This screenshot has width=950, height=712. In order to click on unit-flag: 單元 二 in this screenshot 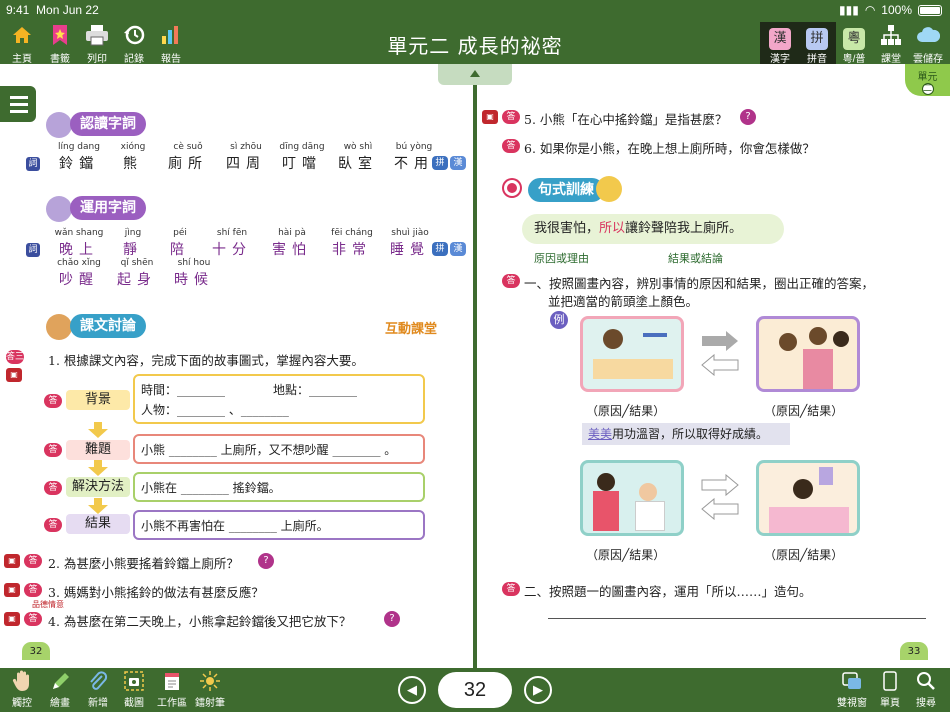, I will do `click(927, 80)`.